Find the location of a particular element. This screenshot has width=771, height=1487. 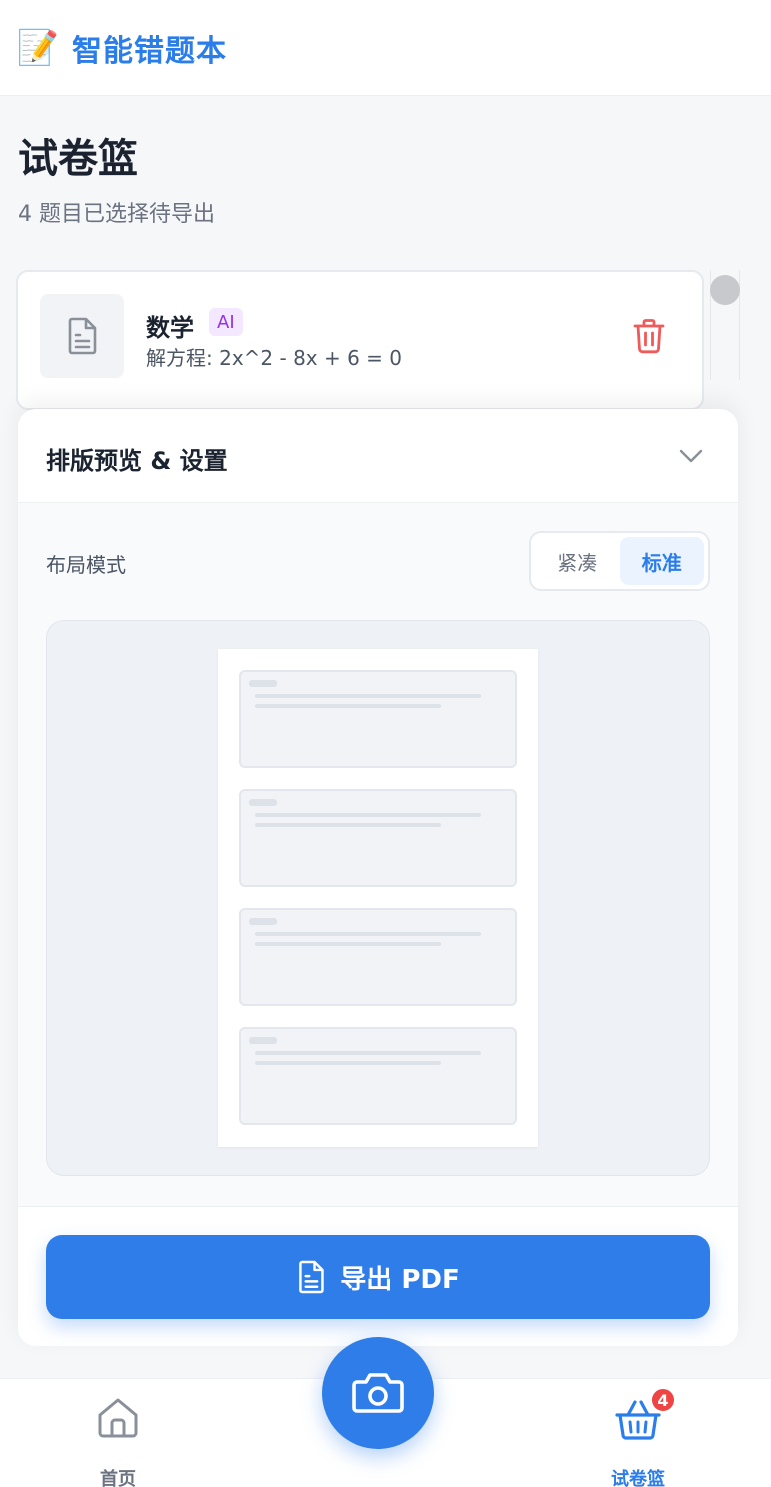

nav-basket-label: 试卷篮 is located at coordinates (638, 1478).